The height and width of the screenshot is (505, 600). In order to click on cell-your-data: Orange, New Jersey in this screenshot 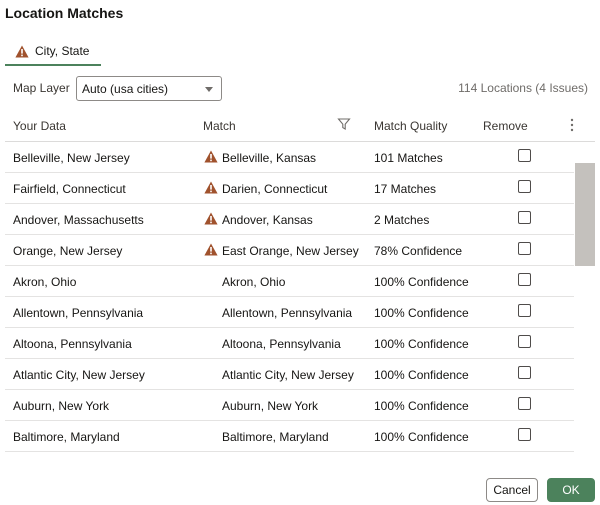, I will do `click(68, 251)`.